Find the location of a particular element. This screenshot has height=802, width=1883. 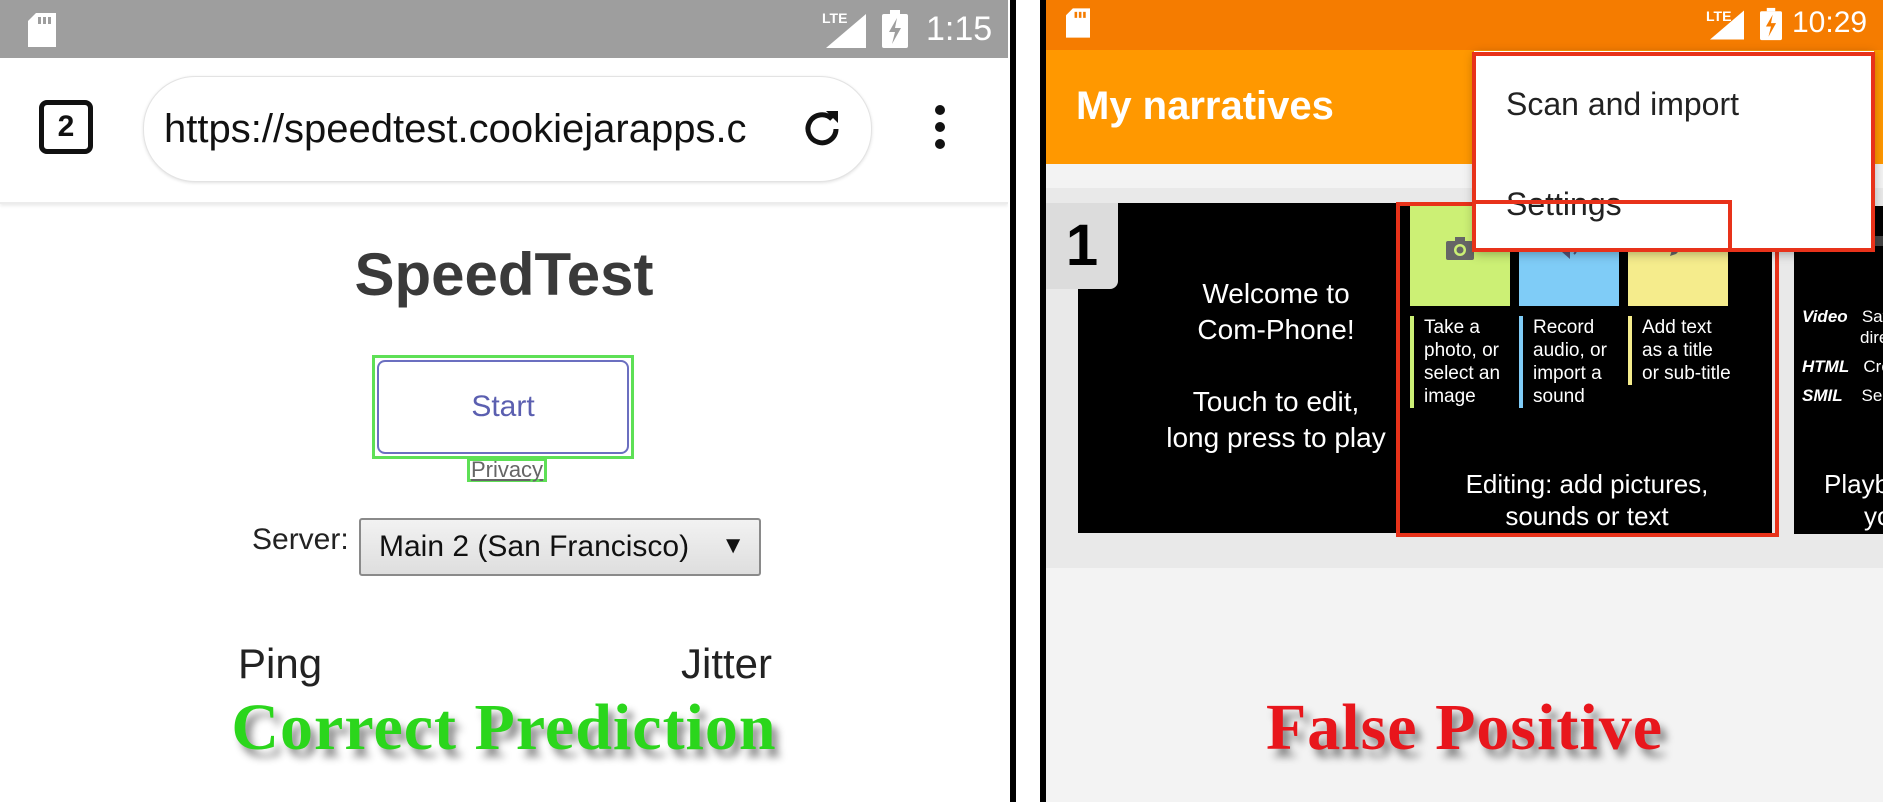

ping-label: Ping is located at coordinates (280, 663).